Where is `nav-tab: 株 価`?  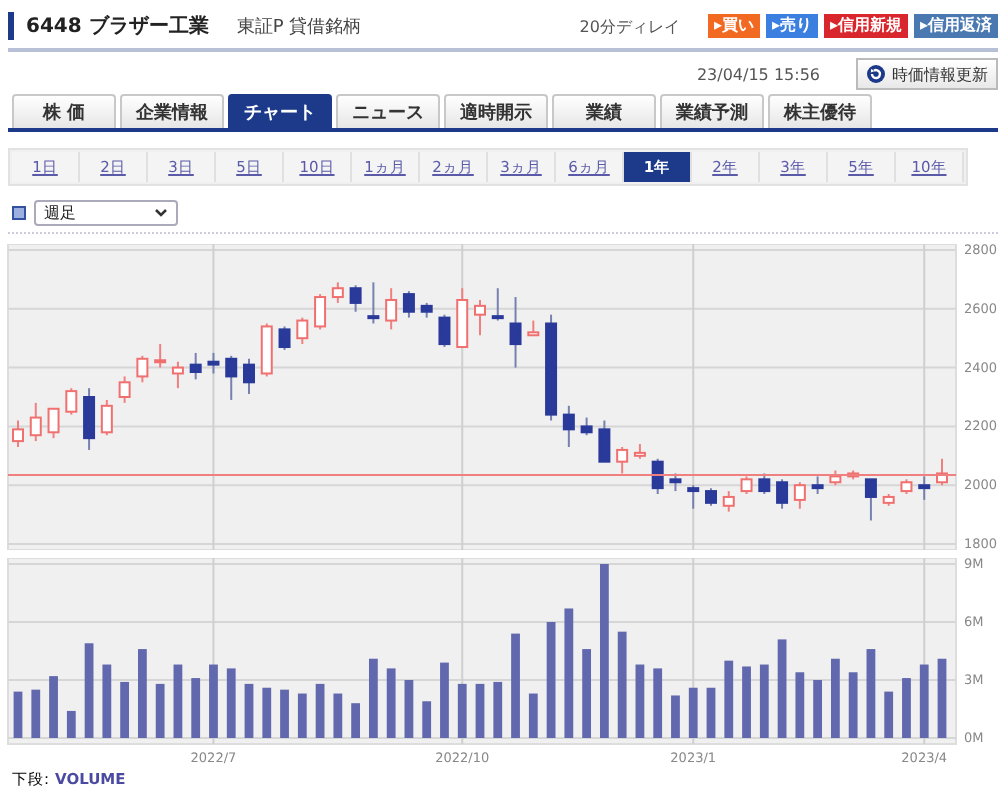 nav-tab: 株 価 is located at coordinates (64, 111).